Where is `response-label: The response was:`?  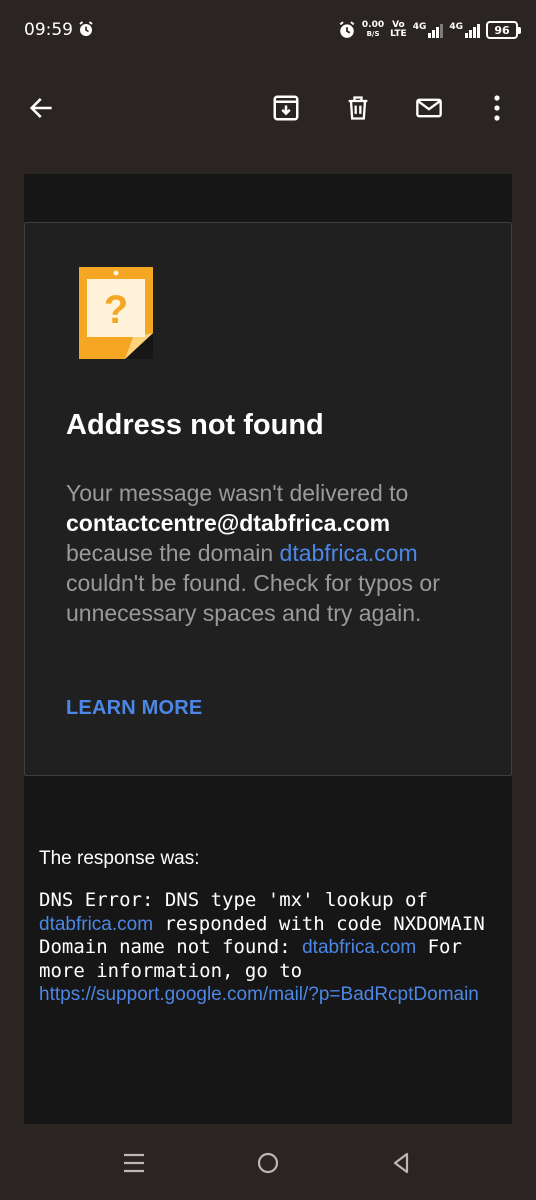 response-label: The response was: is located at coordinates (119, 858).